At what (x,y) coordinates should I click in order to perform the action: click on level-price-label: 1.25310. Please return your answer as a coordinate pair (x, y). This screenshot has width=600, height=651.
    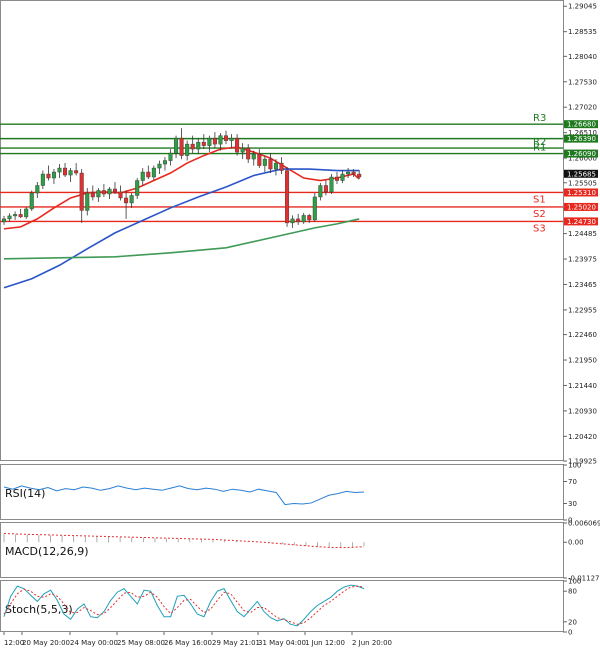
    Looking at the image, I should click on (581, 193).